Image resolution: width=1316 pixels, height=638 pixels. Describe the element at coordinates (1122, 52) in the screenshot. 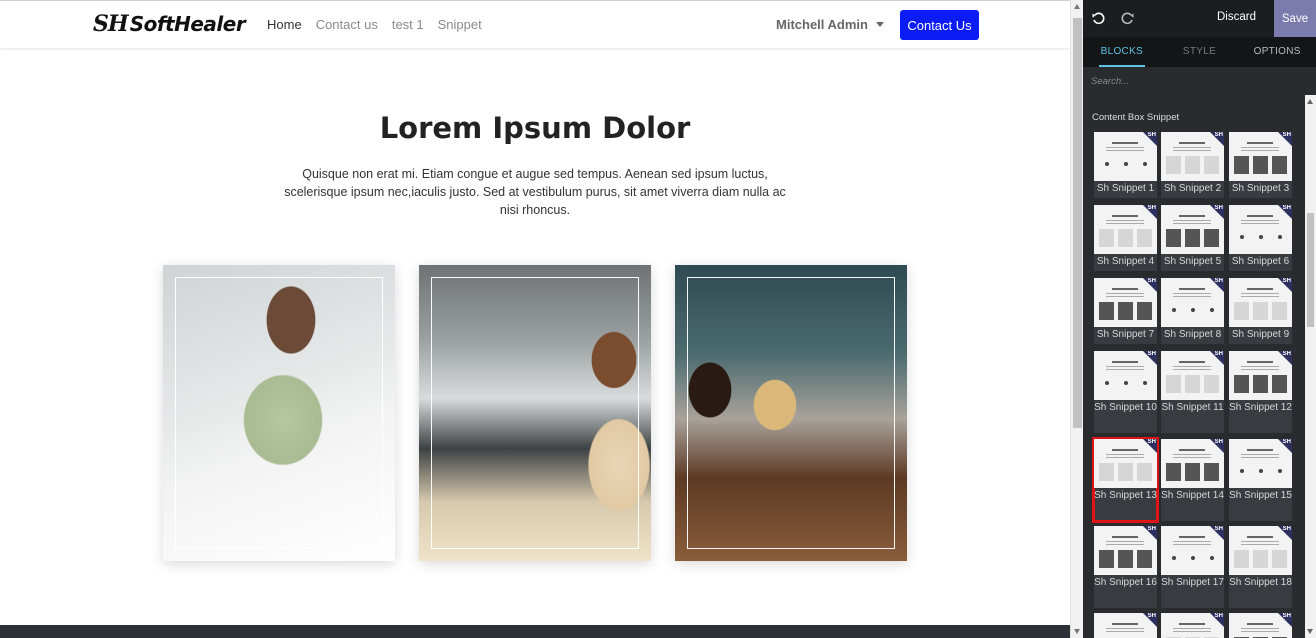

I see `tab-blocks: BLOCKS` at that location.